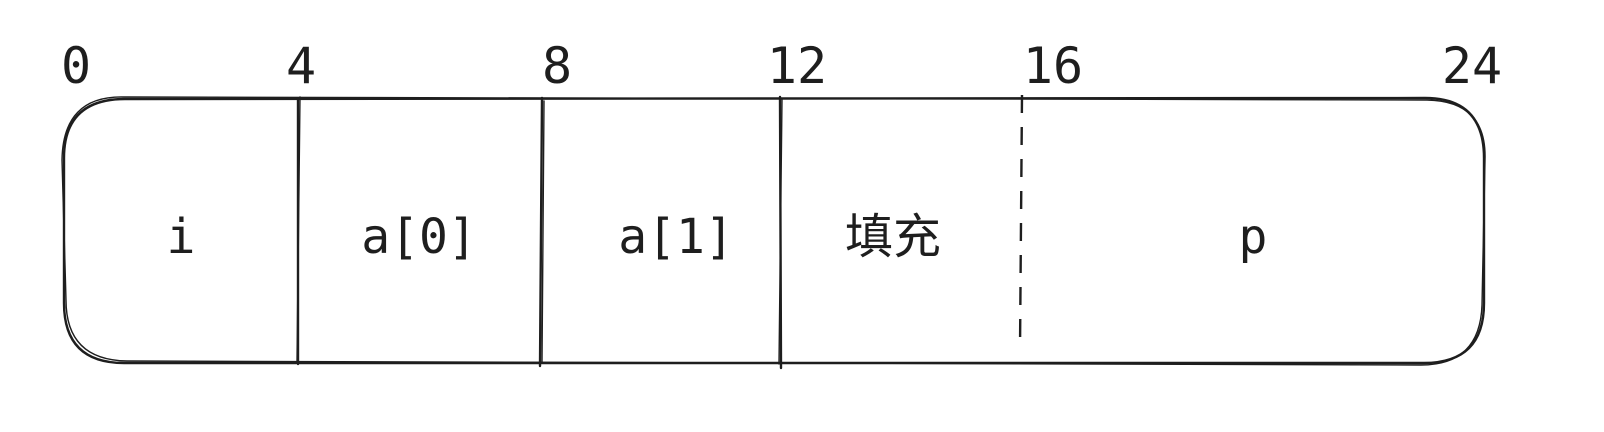 Image resolution: width=1604 pixels, height=432 pixels. Describe the element at coordinates (301, 66) in the screenshot. I see `offset-label-4: 4` at that location.